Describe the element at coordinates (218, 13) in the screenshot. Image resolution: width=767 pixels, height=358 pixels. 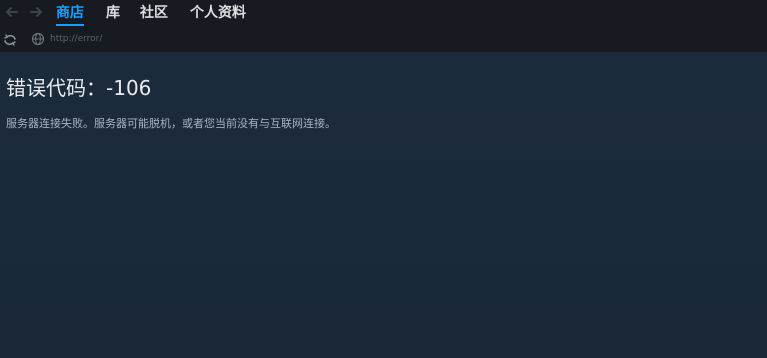
I see `tab-profile: 个人资料` at that location.